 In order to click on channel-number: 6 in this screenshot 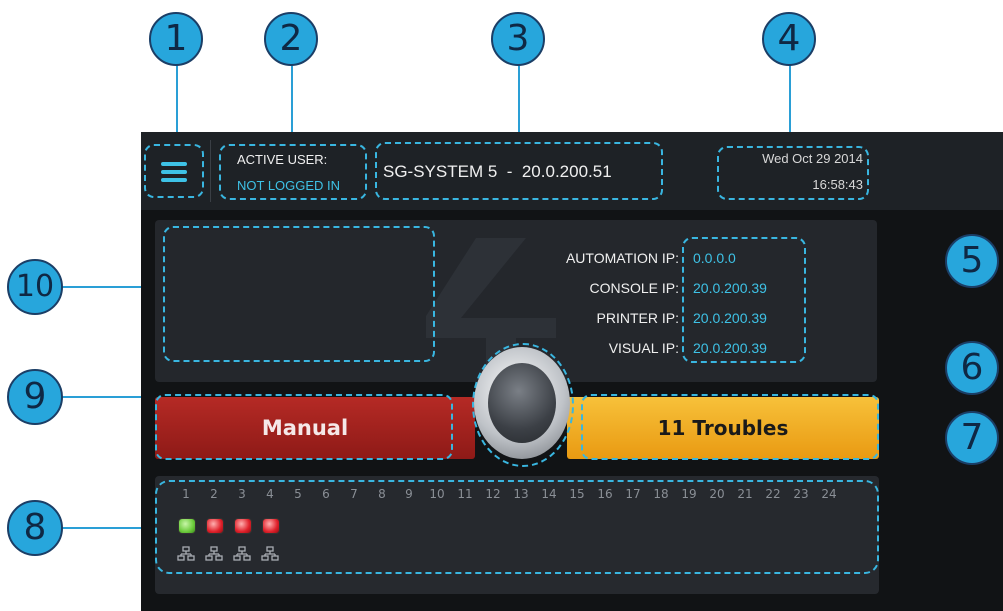, I will do `click(326, 494)`.